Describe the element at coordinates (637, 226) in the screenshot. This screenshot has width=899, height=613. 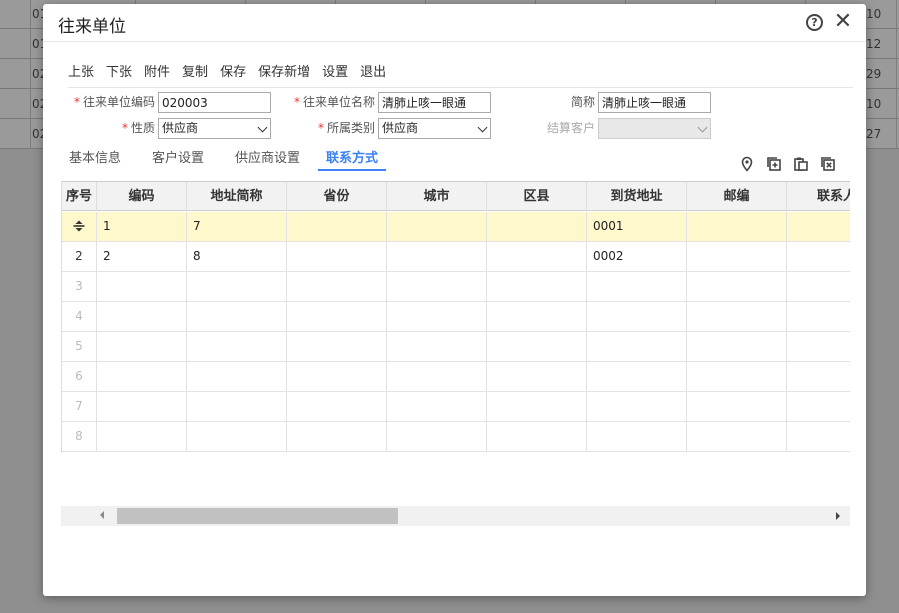
I see `grid-cell: 0001` at that location.